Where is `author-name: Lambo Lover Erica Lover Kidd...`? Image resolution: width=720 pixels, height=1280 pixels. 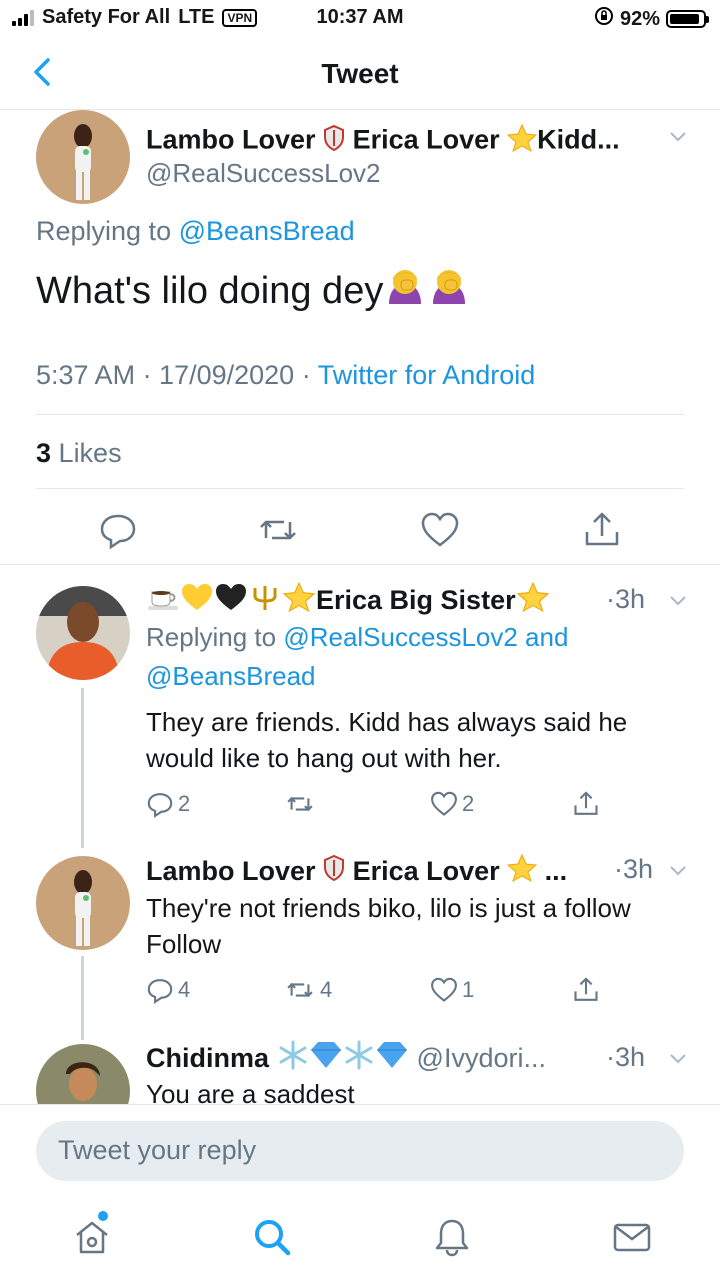
author-name: Lambo Lover Erica Lover Kidd... is located at coordinates (383, 141).